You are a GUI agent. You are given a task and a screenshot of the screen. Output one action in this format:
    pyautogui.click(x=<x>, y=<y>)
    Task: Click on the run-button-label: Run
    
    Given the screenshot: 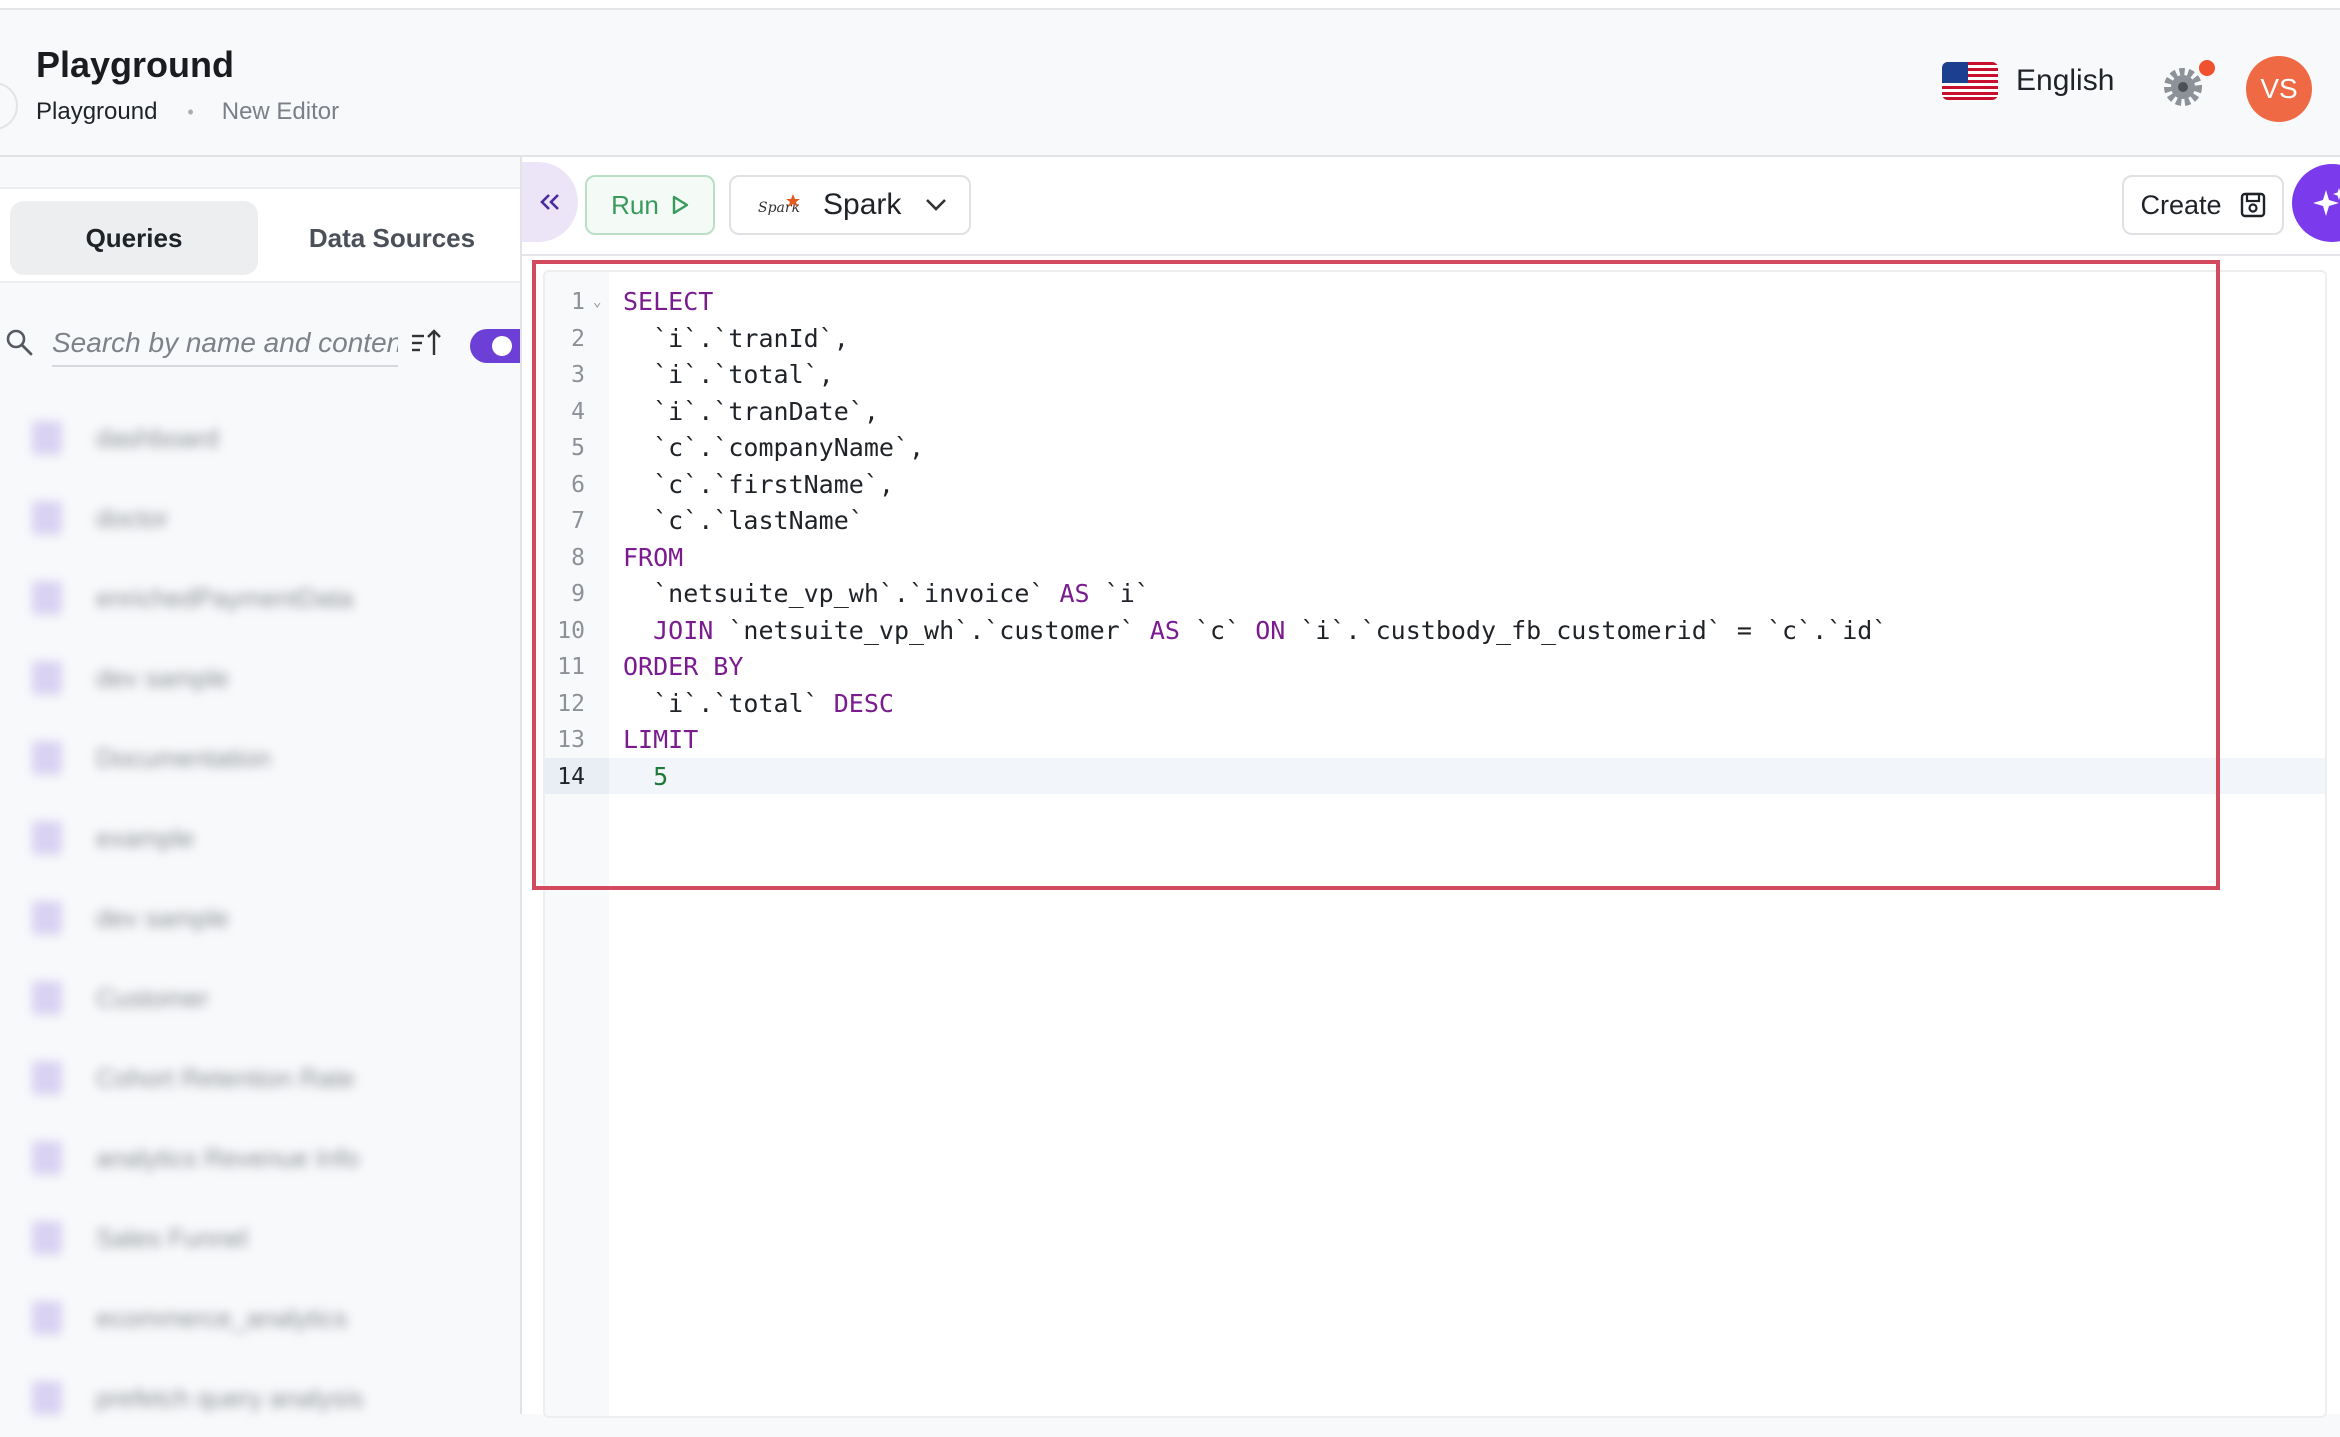 What is the action you would take?
    pyautogui.click(x=635, y=204)
    